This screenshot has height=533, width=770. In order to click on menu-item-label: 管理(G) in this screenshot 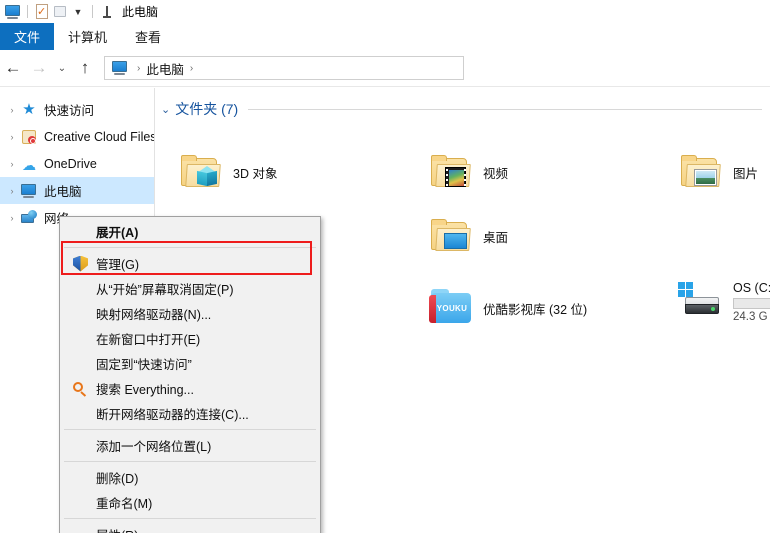, I will do `click(118, 265)`.